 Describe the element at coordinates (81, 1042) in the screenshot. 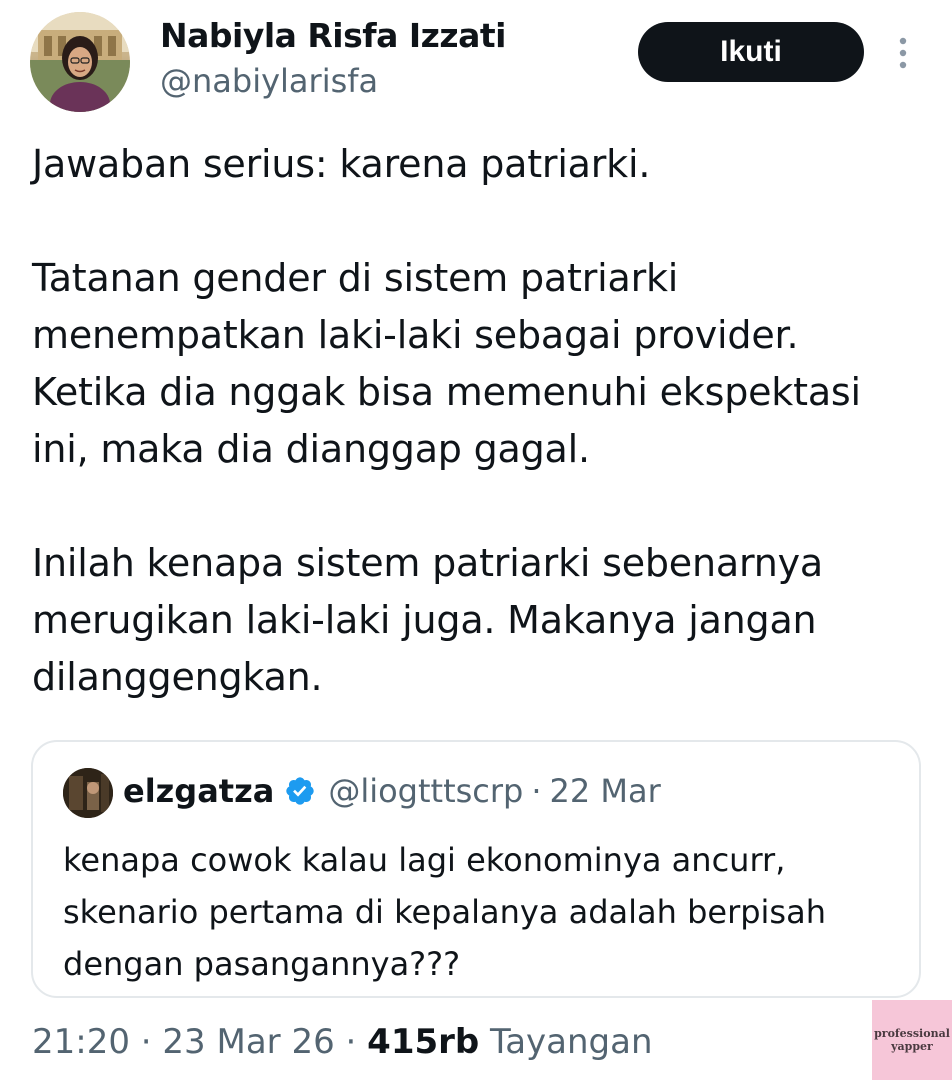

I see `tweet-time: 21:20` at that location.